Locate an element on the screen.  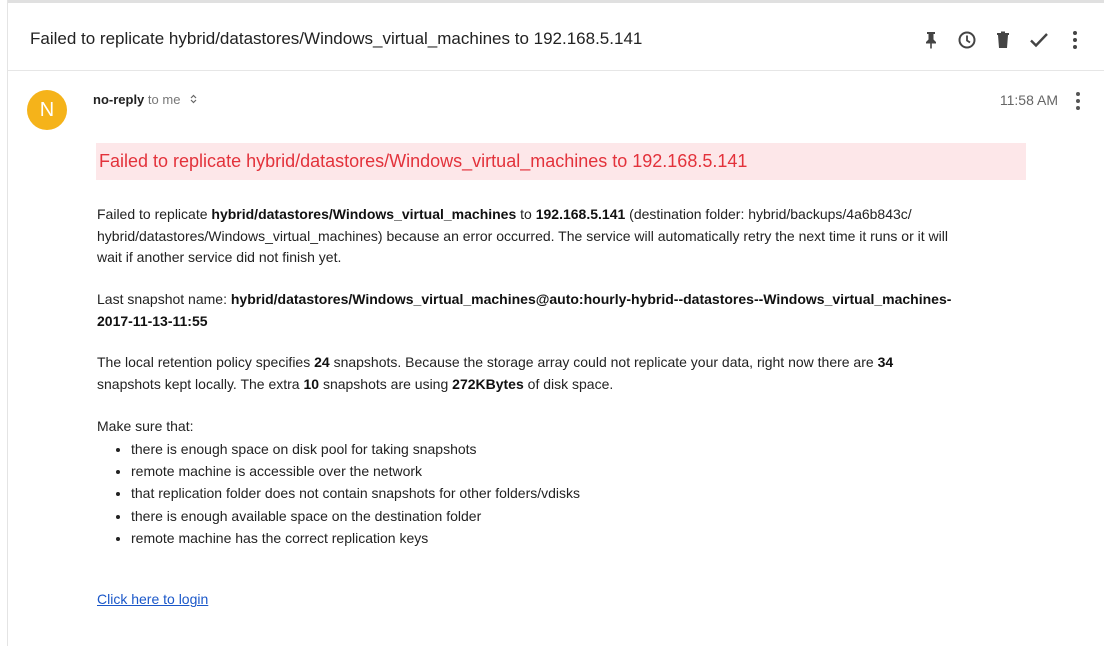
delete-button is located at coordinates (1003, 40).